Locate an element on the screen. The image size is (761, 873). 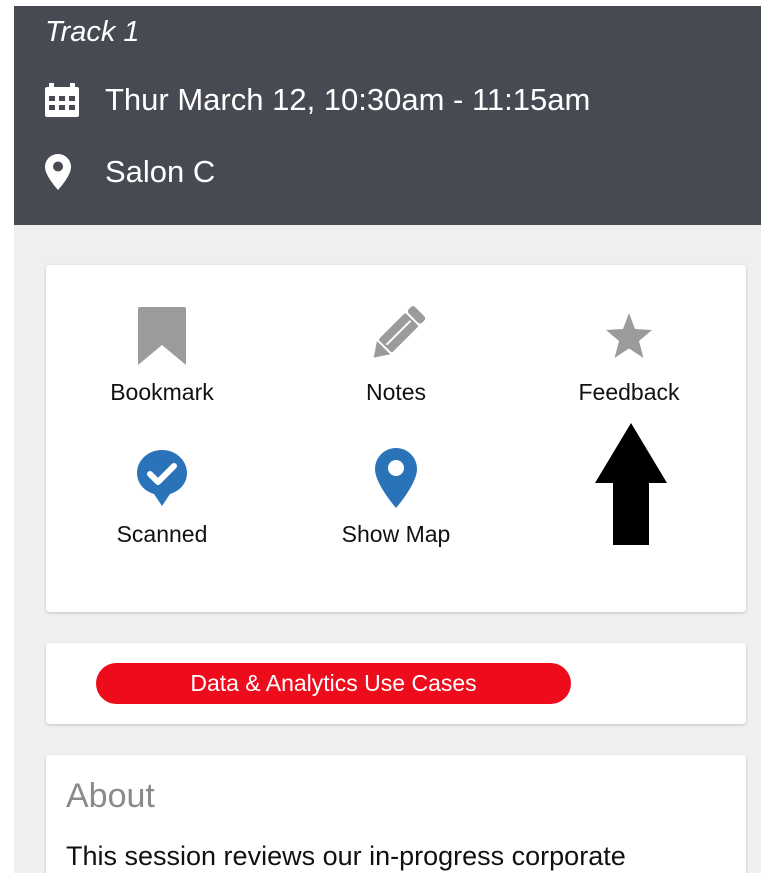
session-location-row: Salon C is located at coordinates (130, 172).